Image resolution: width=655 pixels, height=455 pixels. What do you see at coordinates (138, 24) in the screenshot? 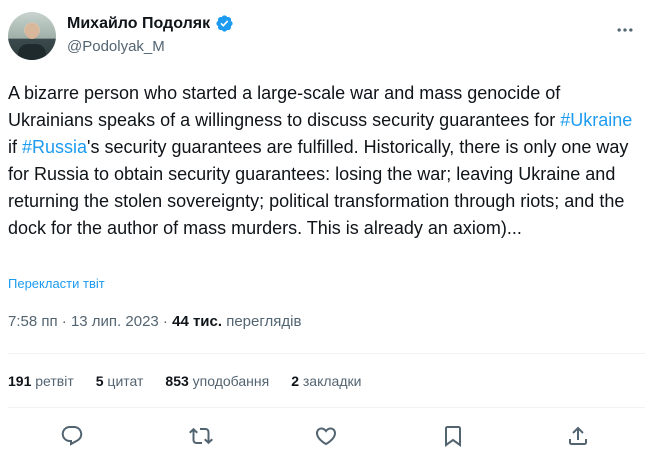
I see `author-name: Михайло Подоляк` at bounding box center [138, 24].